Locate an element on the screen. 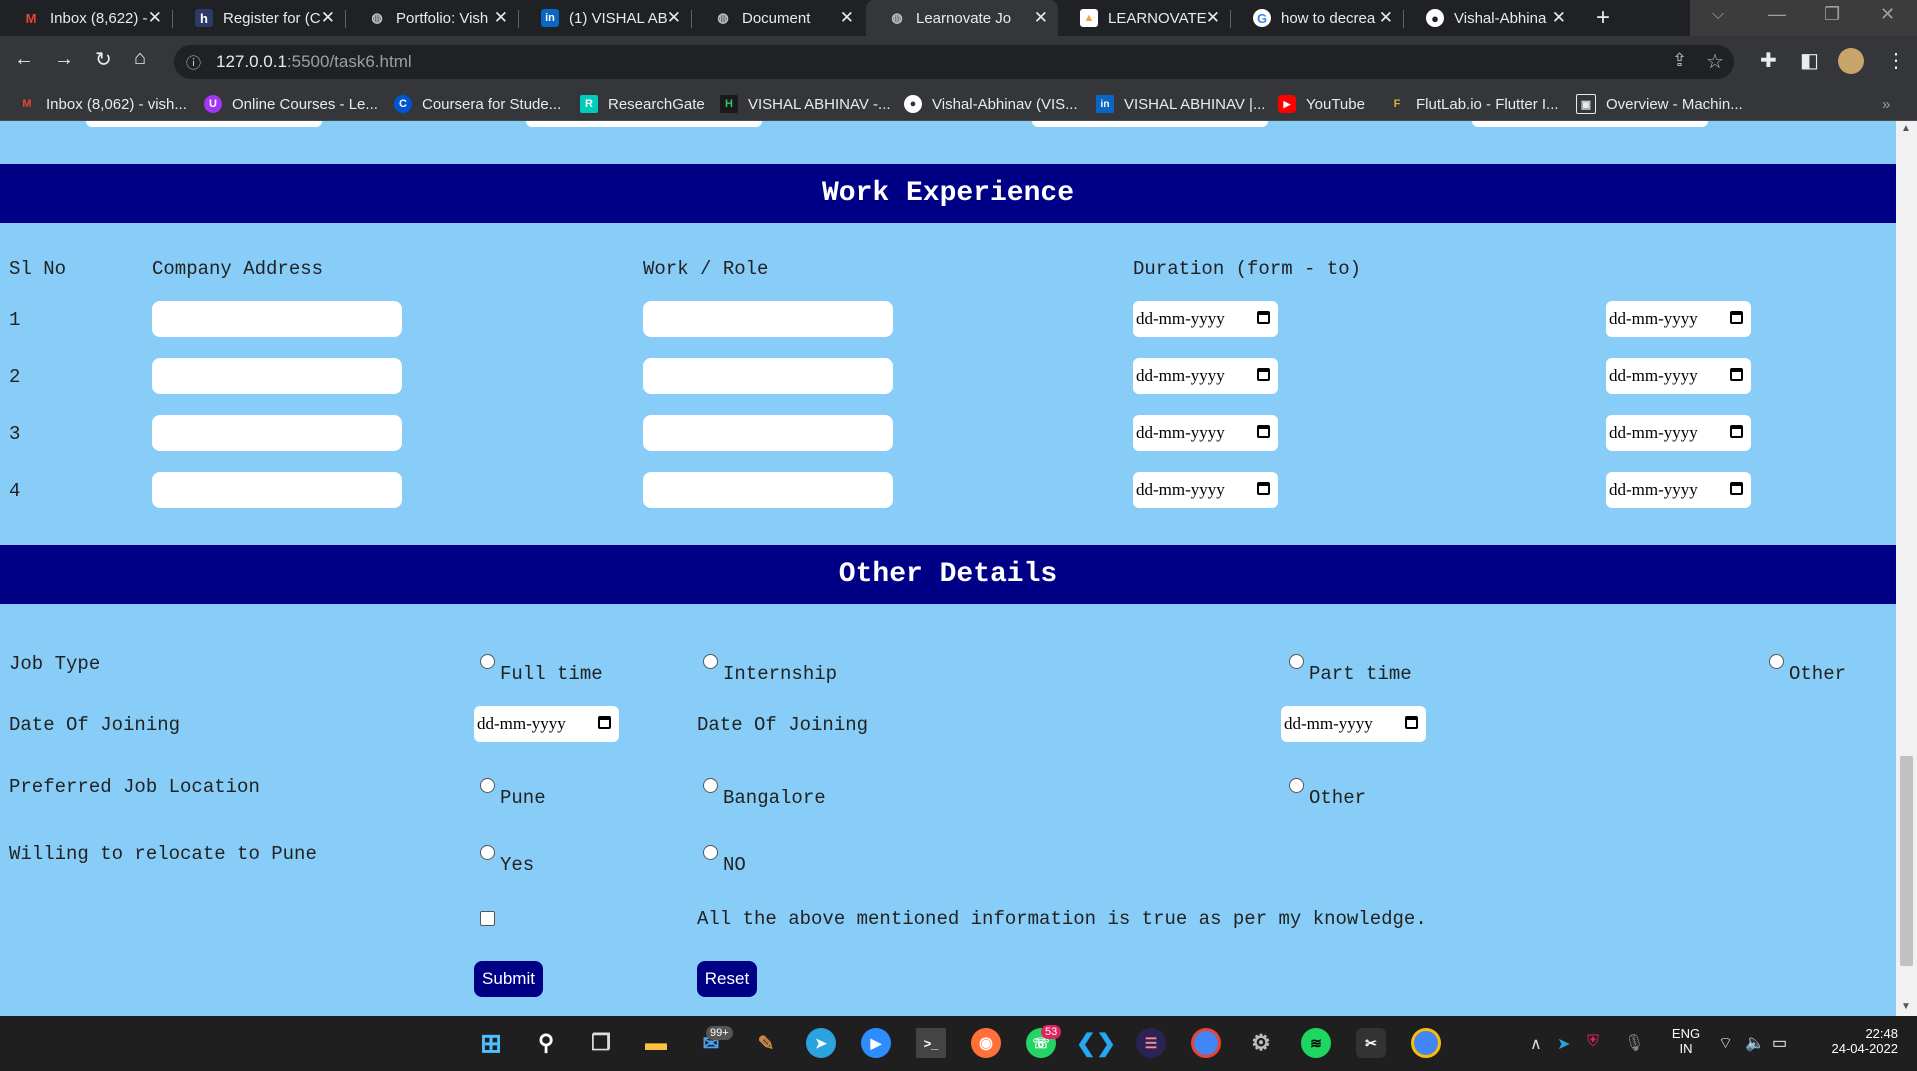 Image resolution: width=1917 pixels, height=1071 pixels. restore-icon: ❐ is located at coordinates (1832, 14).